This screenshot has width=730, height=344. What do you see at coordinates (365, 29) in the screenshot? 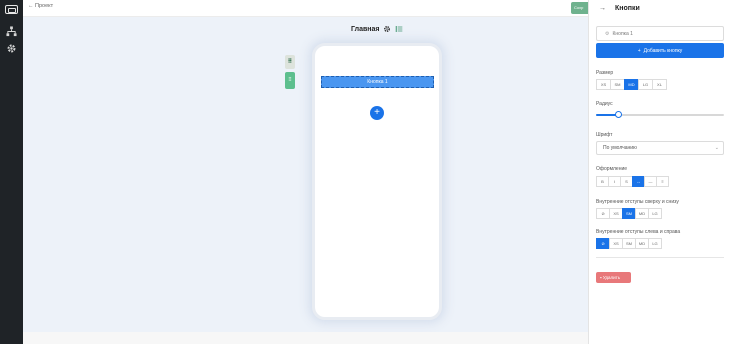
I see `page-title-text: Главная` at bounding box center [365, 29].